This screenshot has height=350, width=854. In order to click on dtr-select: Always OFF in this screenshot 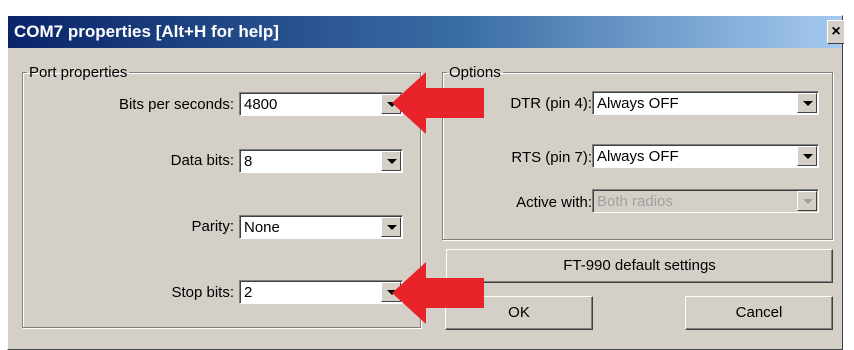, I will do `click(705, 103)`.